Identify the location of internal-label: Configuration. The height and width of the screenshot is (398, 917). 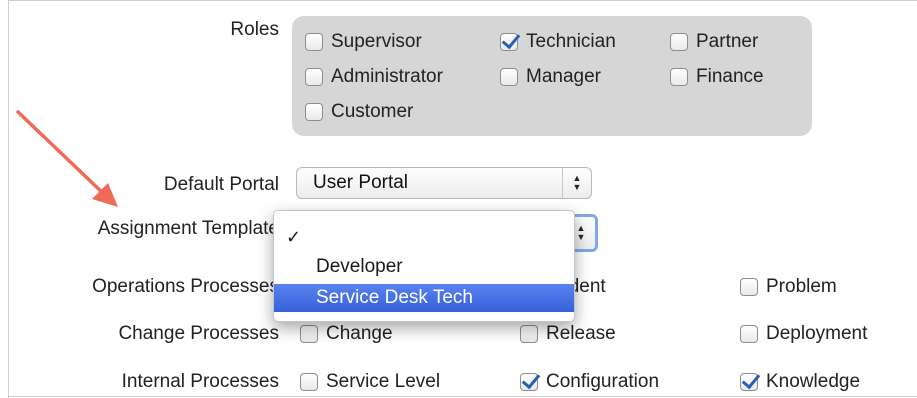
(603, 381).